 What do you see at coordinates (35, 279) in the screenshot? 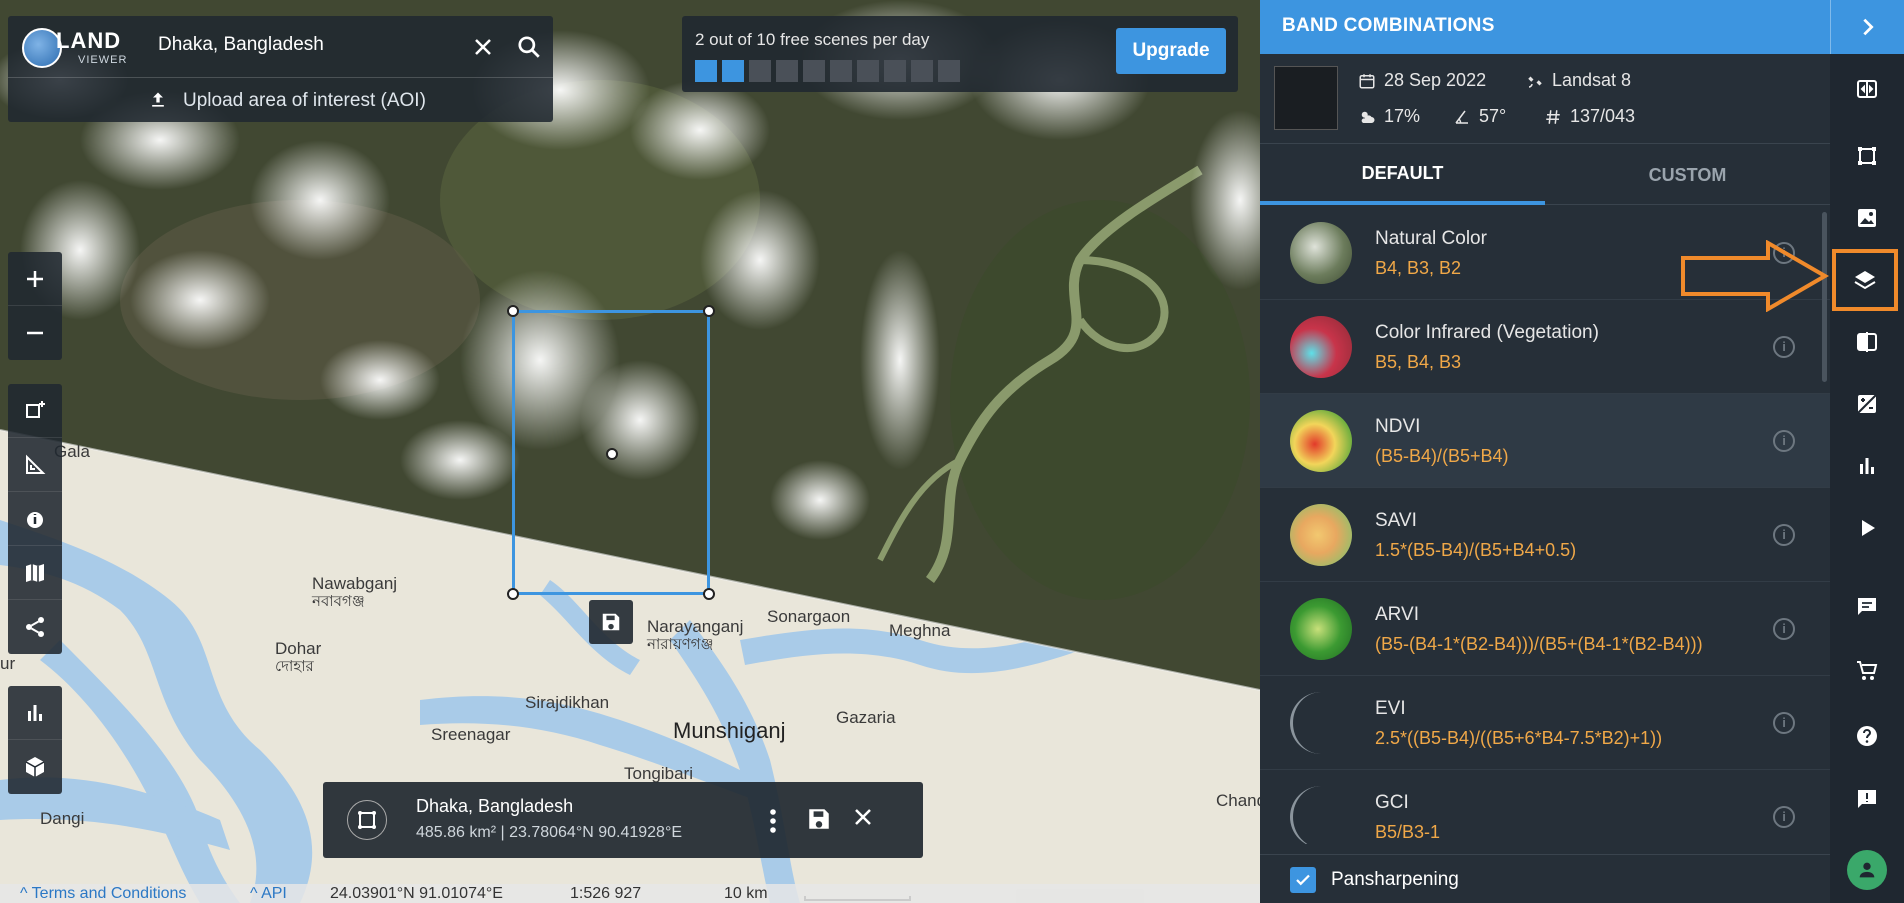
I see `zoom-in-button` at bounding box center [35, 279].